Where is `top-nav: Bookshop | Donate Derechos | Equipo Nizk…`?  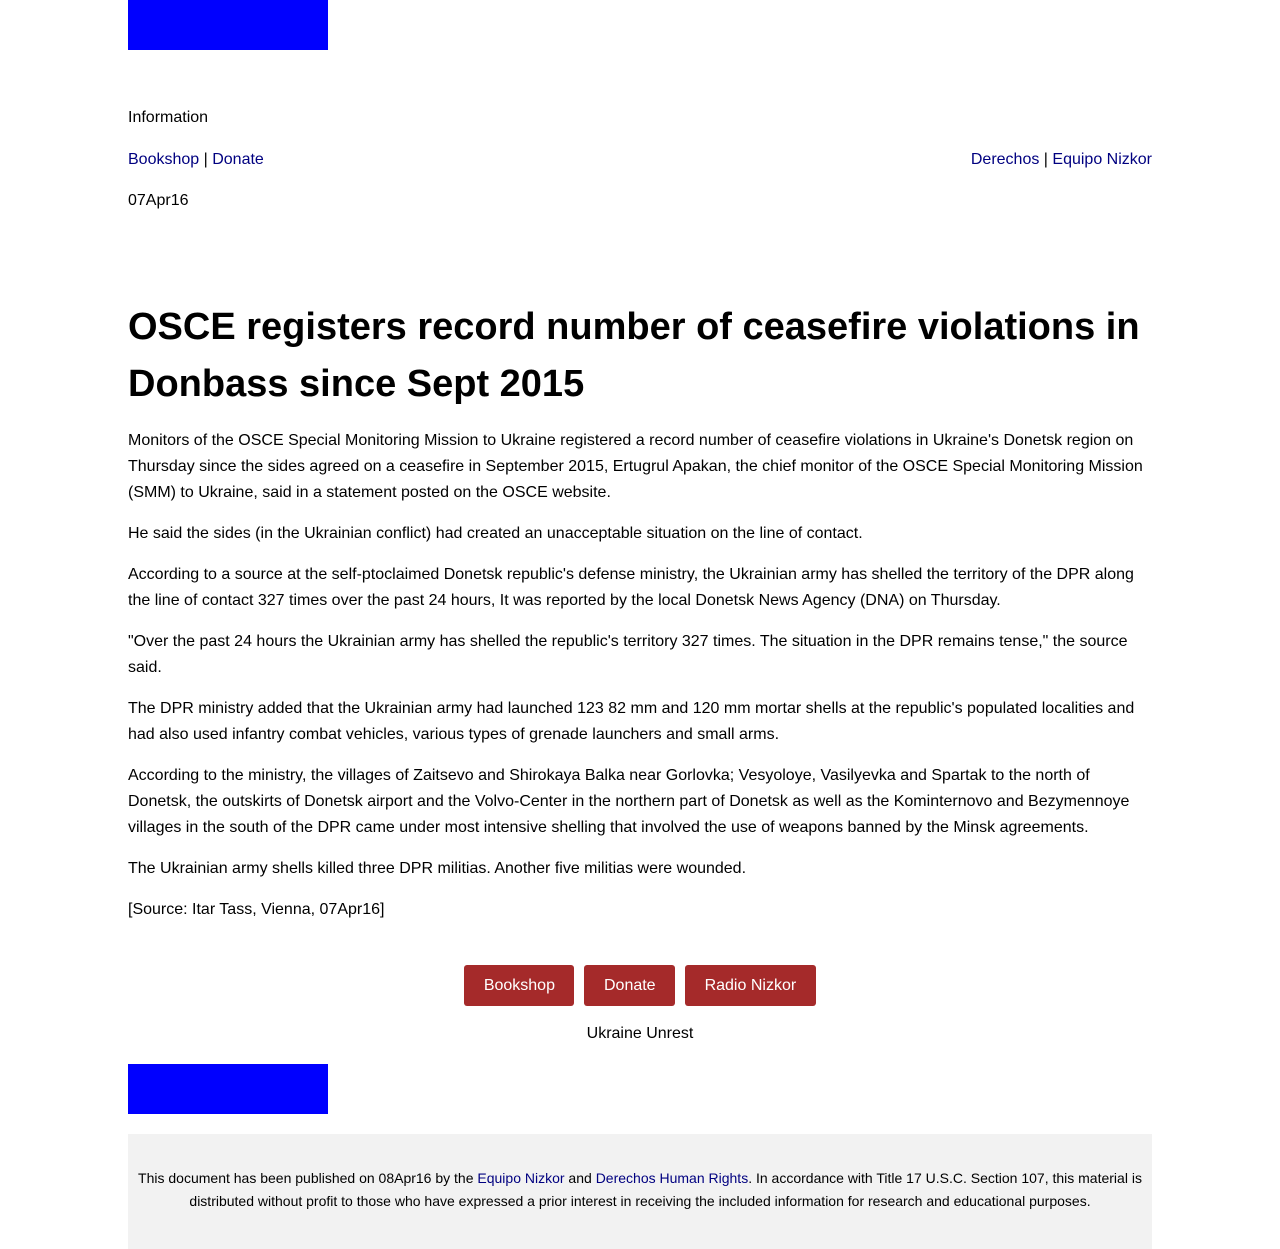 top-nav: Bookshop | Donate Derechos | Equipo Nizk… is located at coordinates (640, 160).